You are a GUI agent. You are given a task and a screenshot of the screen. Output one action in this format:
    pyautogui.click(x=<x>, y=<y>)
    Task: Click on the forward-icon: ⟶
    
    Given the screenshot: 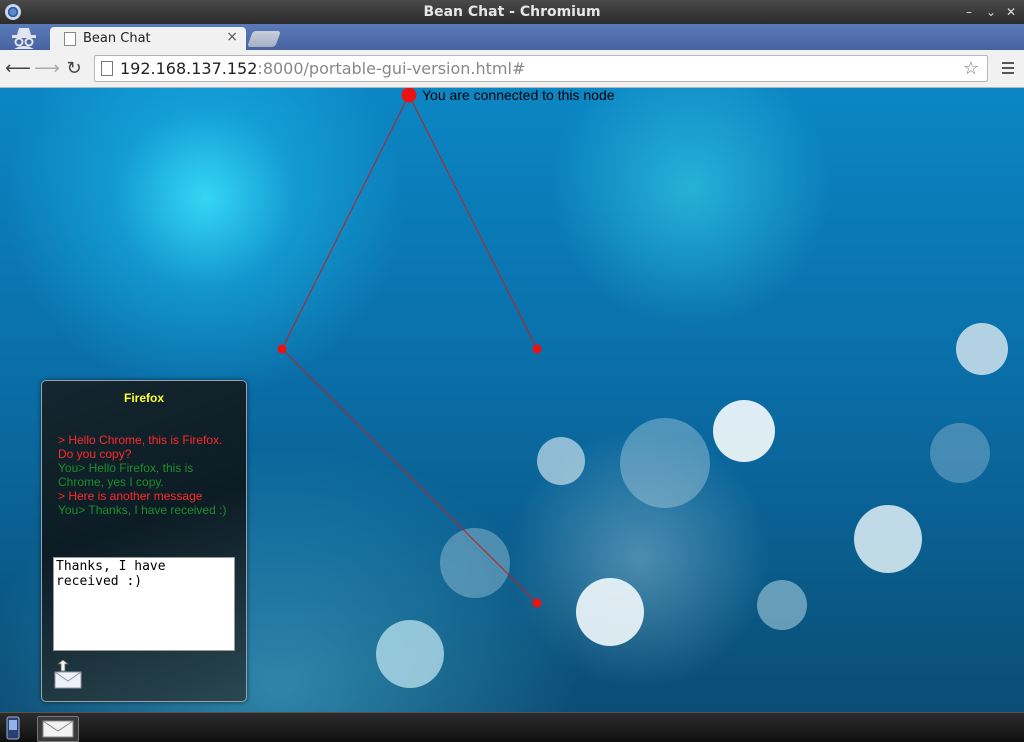 What is the action you would take?
    pyautogui.click(x=47, y=68)
    